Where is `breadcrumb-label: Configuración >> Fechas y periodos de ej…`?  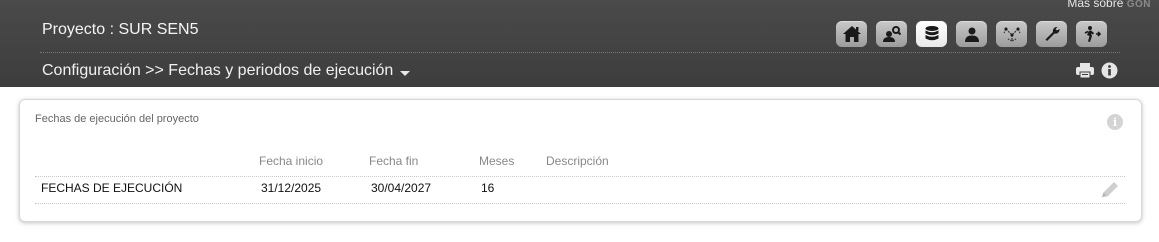 breadcrumb-label: Configuración >> Fechas y periodos de ej… is located at coordinates (217, 71).